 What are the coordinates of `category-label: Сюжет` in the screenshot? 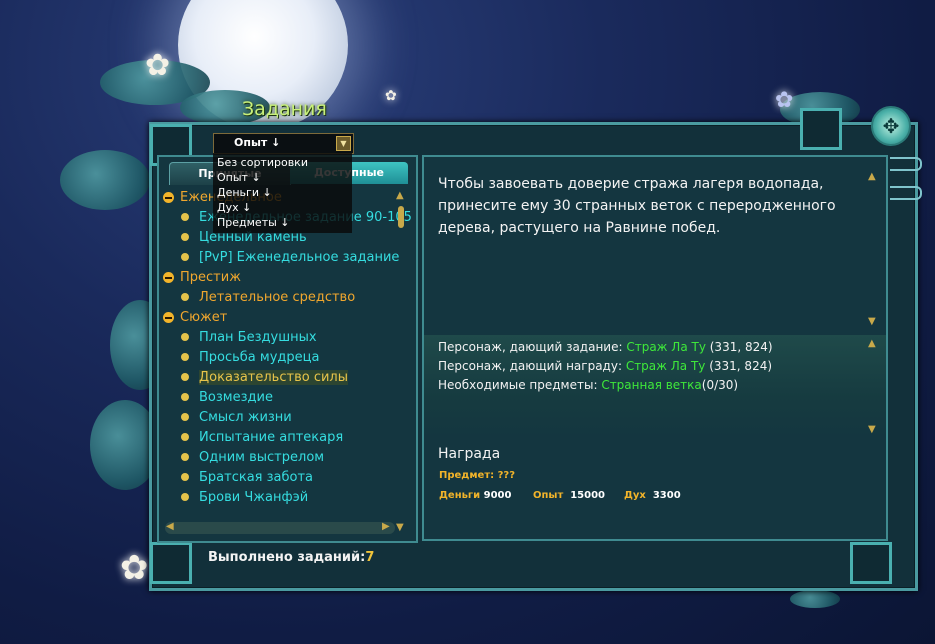 It's located at (204, 317).